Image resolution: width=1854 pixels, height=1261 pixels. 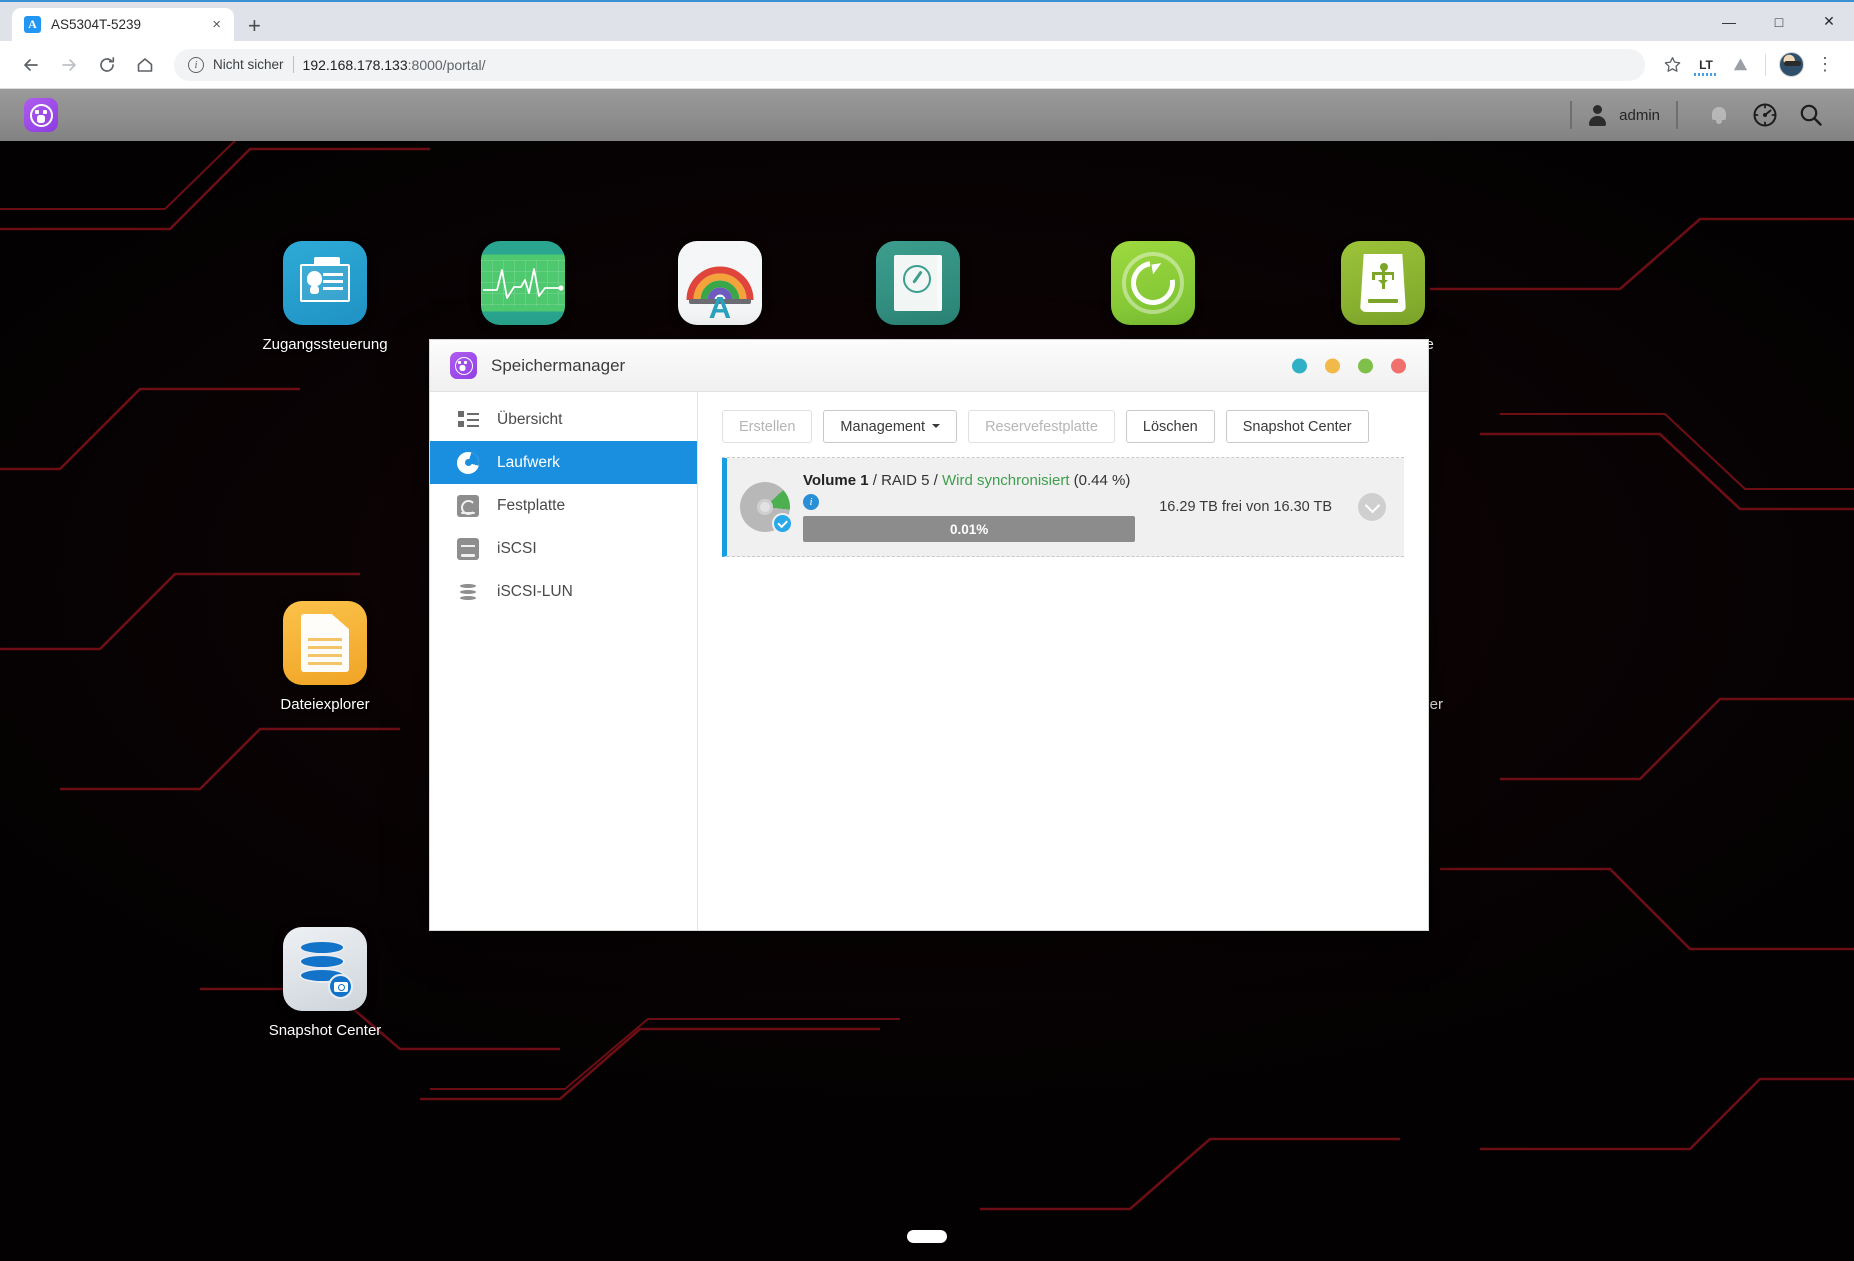 What do you see at coordinates (1299, 365) in the screenshot?
I see `minimize-dot` at bounding box center [1299, 365].